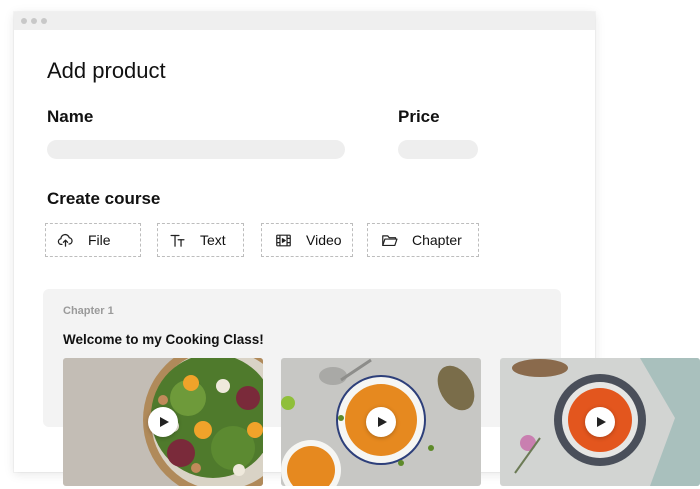  I want to click on price-label: Price, so click(419, 116).